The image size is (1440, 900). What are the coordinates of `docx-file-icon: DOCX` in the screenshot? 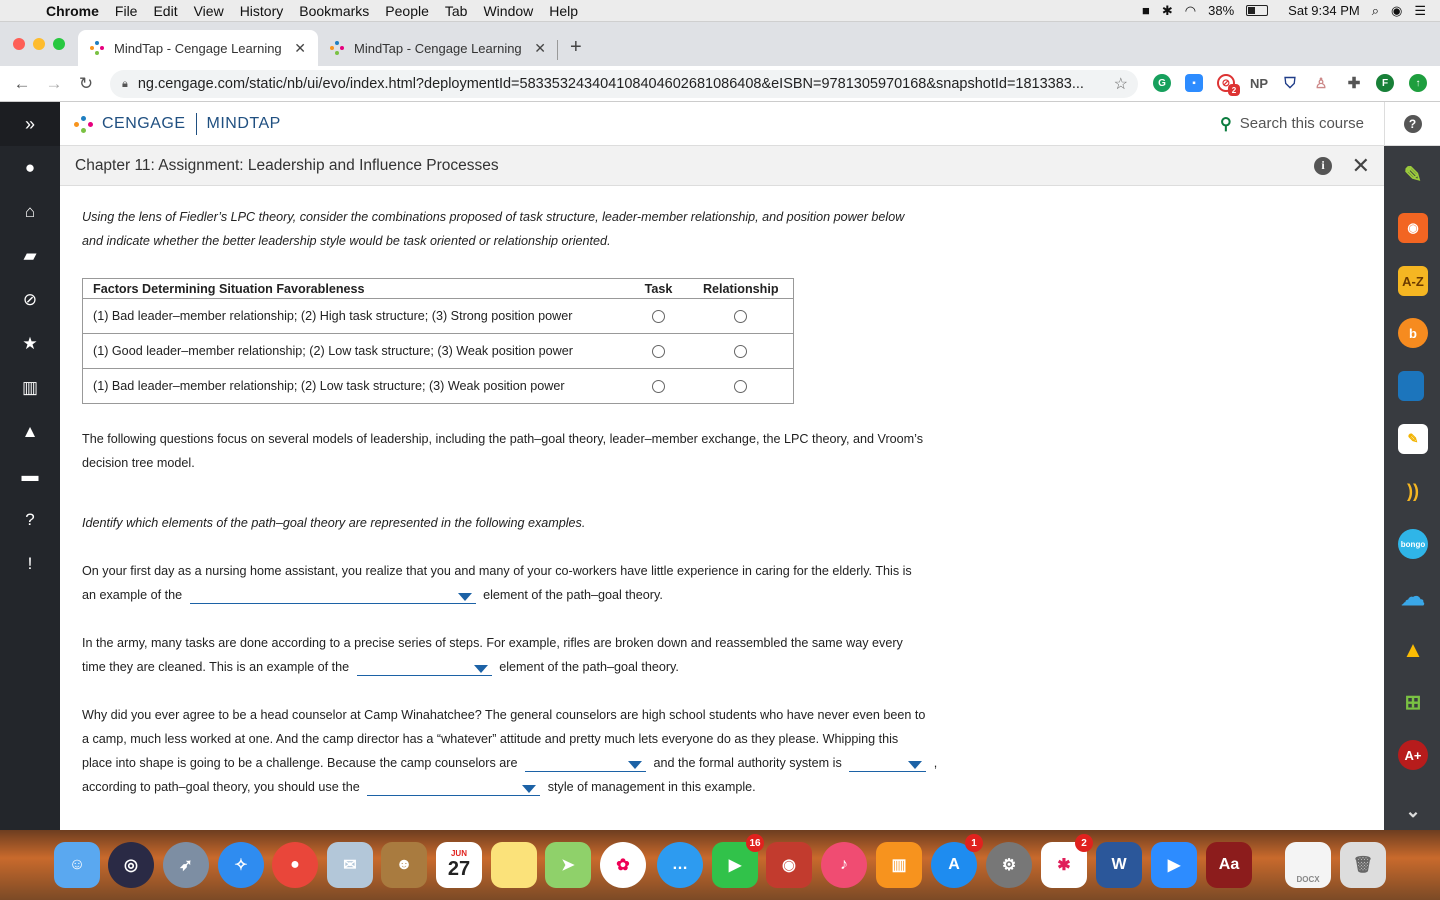 It's located at (1308, 865).